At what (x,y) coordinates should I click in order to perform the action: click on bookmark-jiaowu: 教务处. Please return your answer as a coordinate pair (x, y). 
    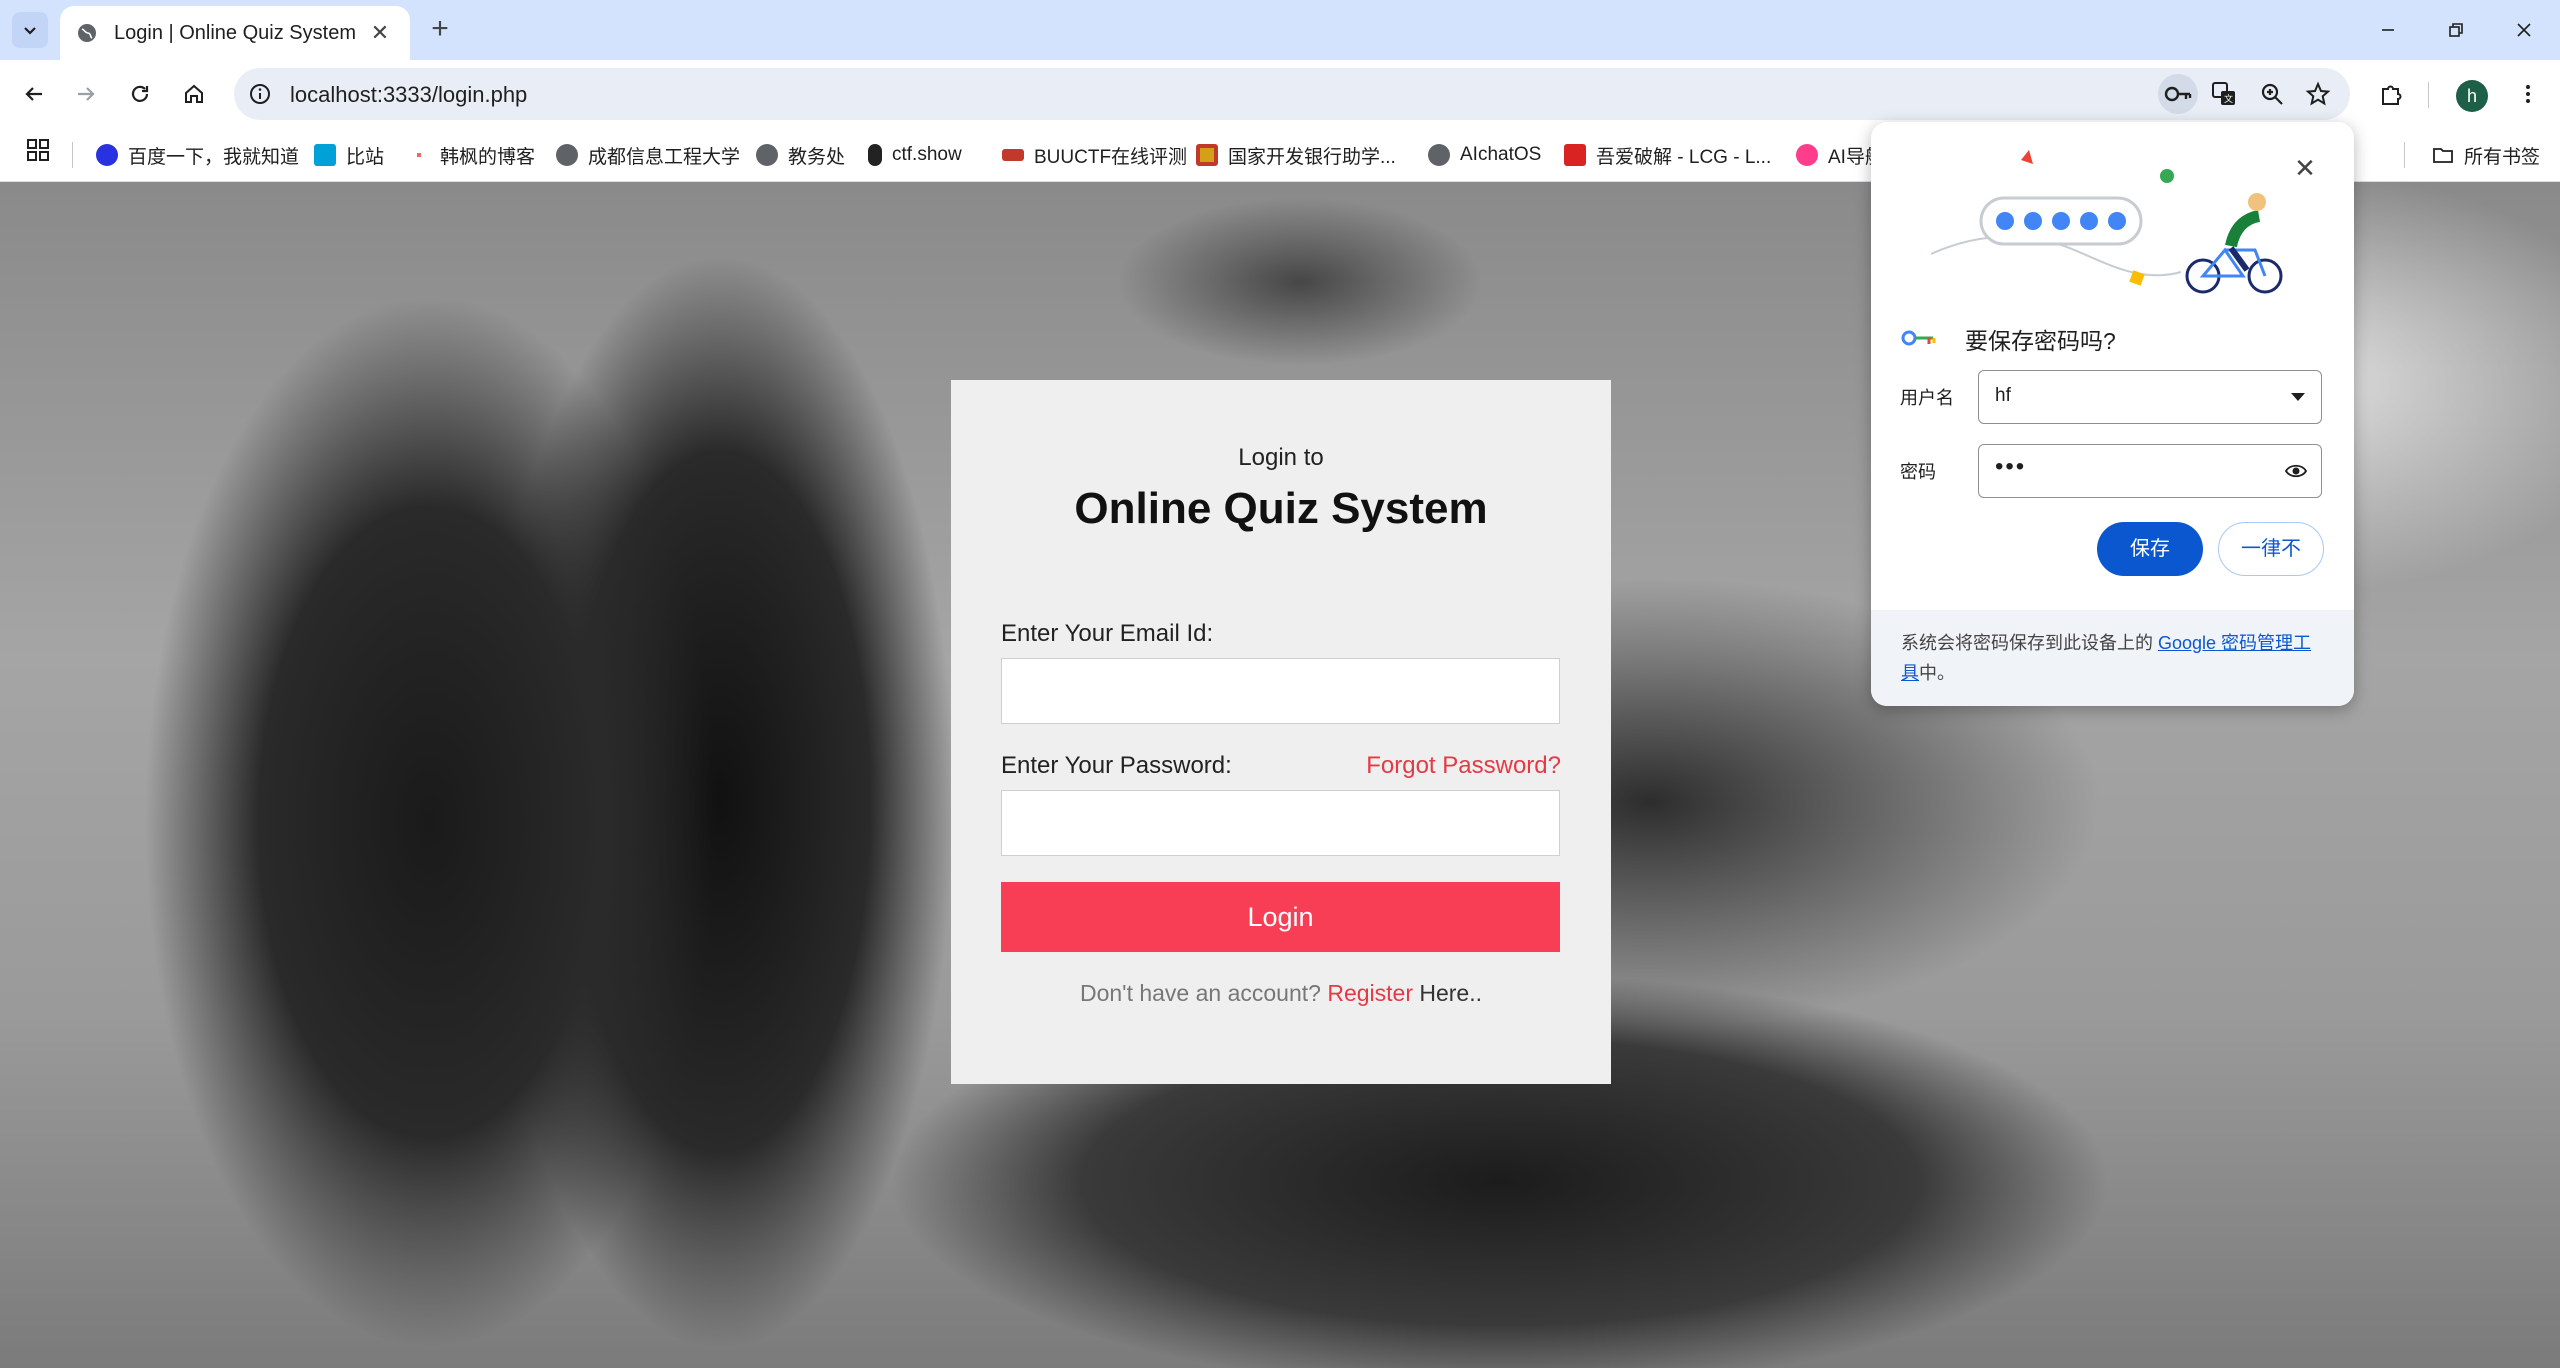
    Looking at the image, I should click on (800, 155).